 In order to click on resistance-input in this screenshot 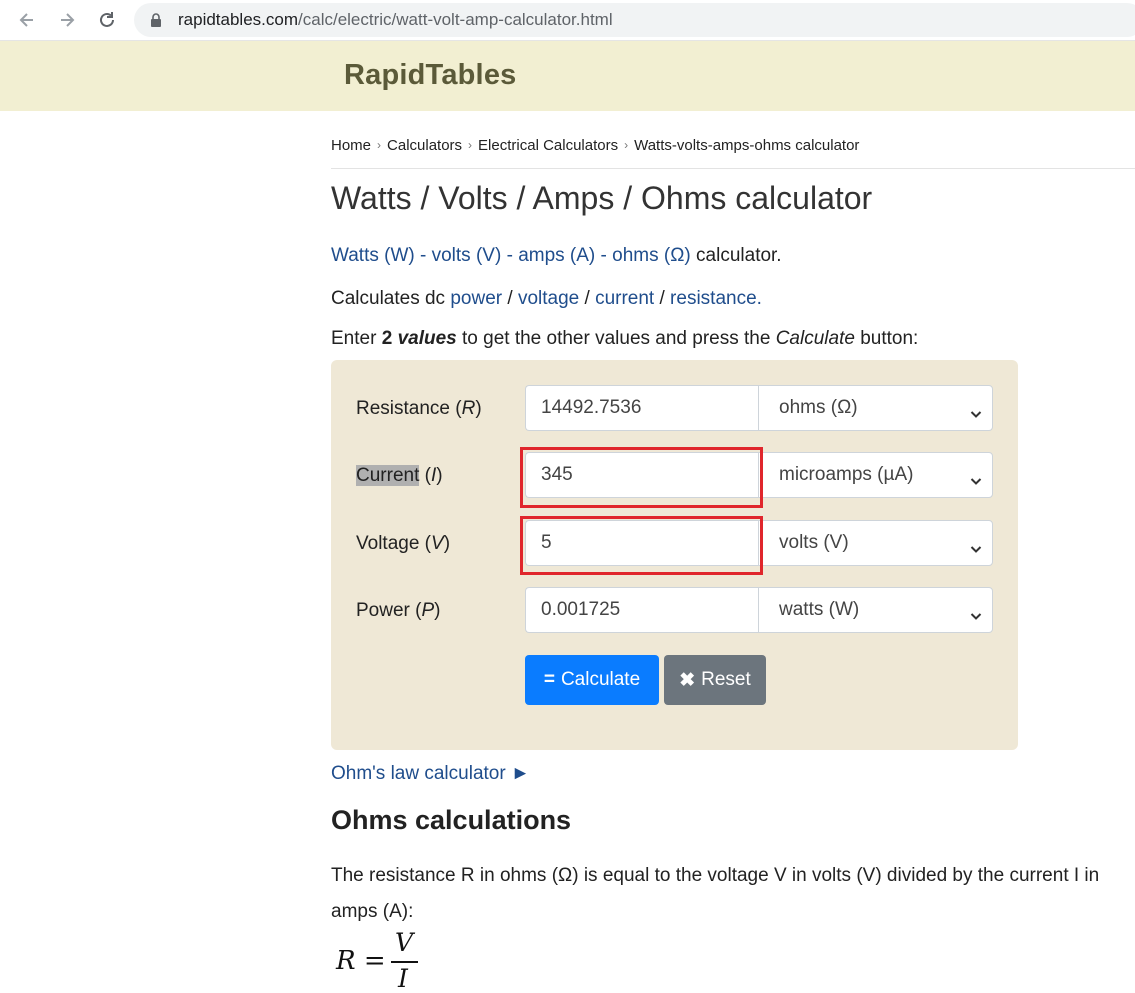, I will do `click(641, 408)`.